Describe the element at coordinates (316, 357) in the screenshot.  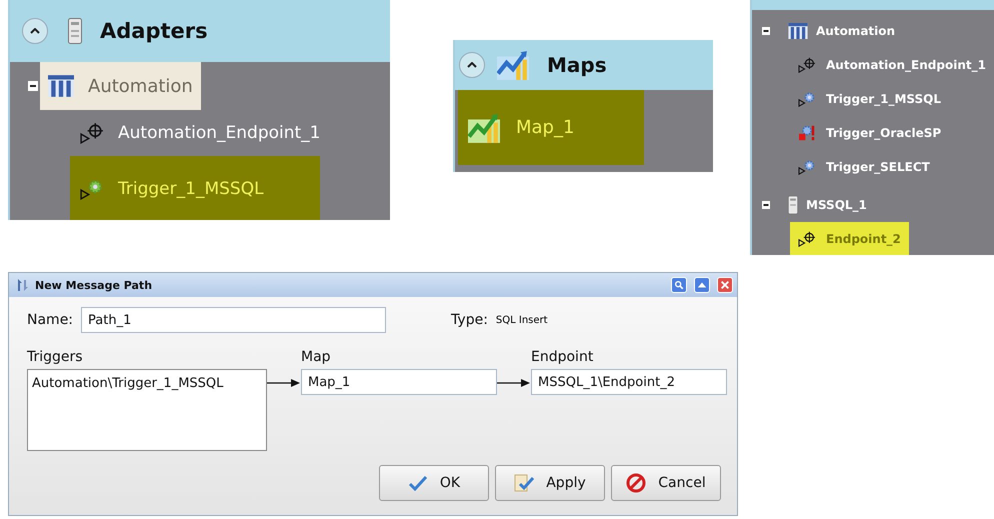
I see `map-label: Map` at that location.